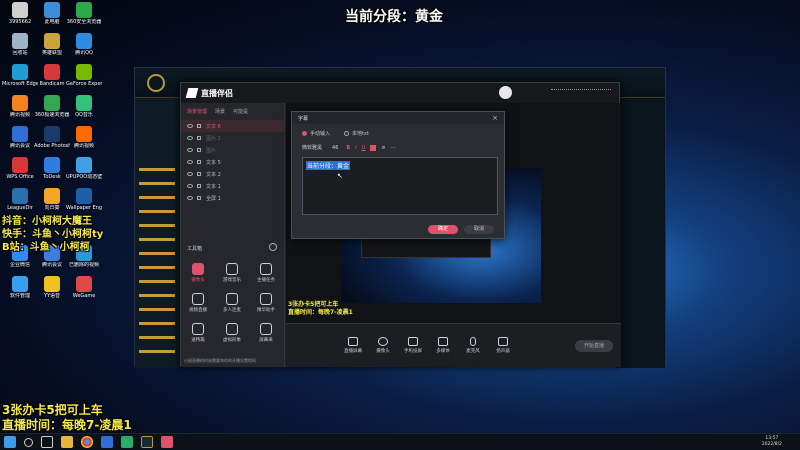 The height and width of the screenshot is (450, 800). Describe the element at coordinates (52, 137) in the screenshot. I see `desktop-icon: Adobe Photoshop` at that location.